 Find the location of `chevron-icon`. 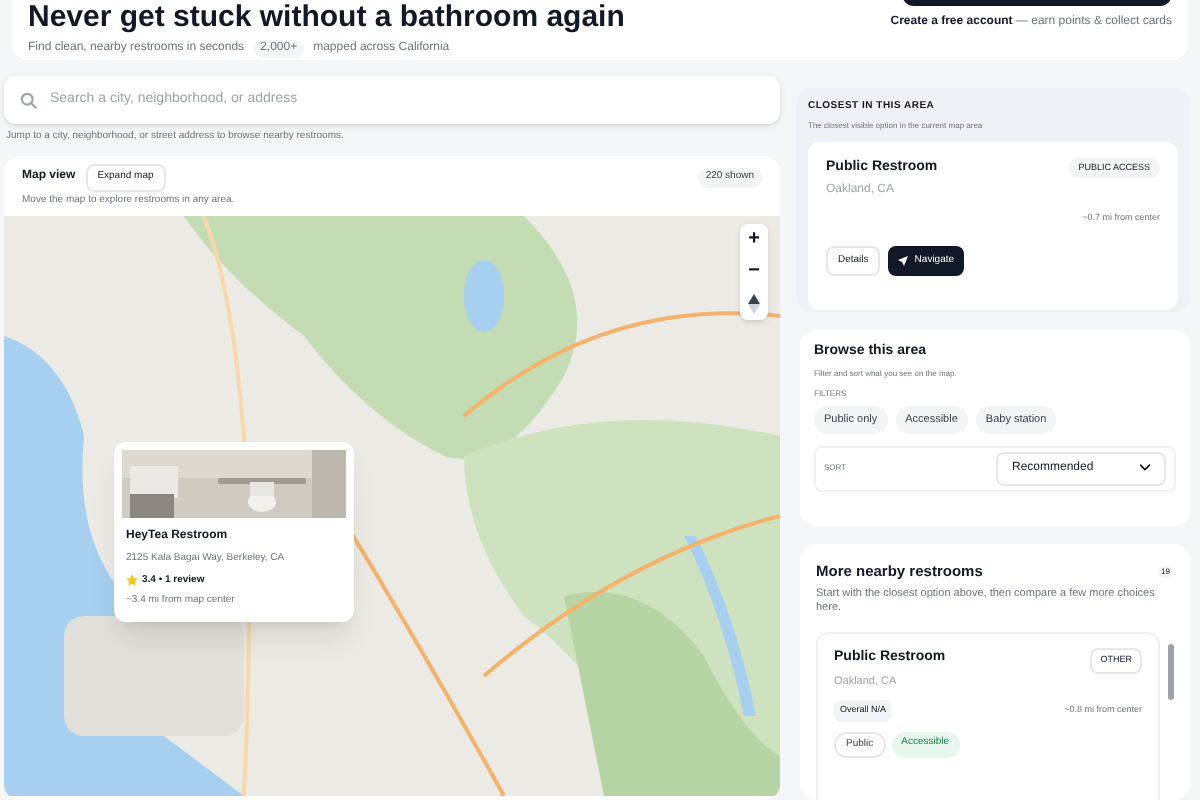

chevron-icon is located at coordinates (1145, 468).